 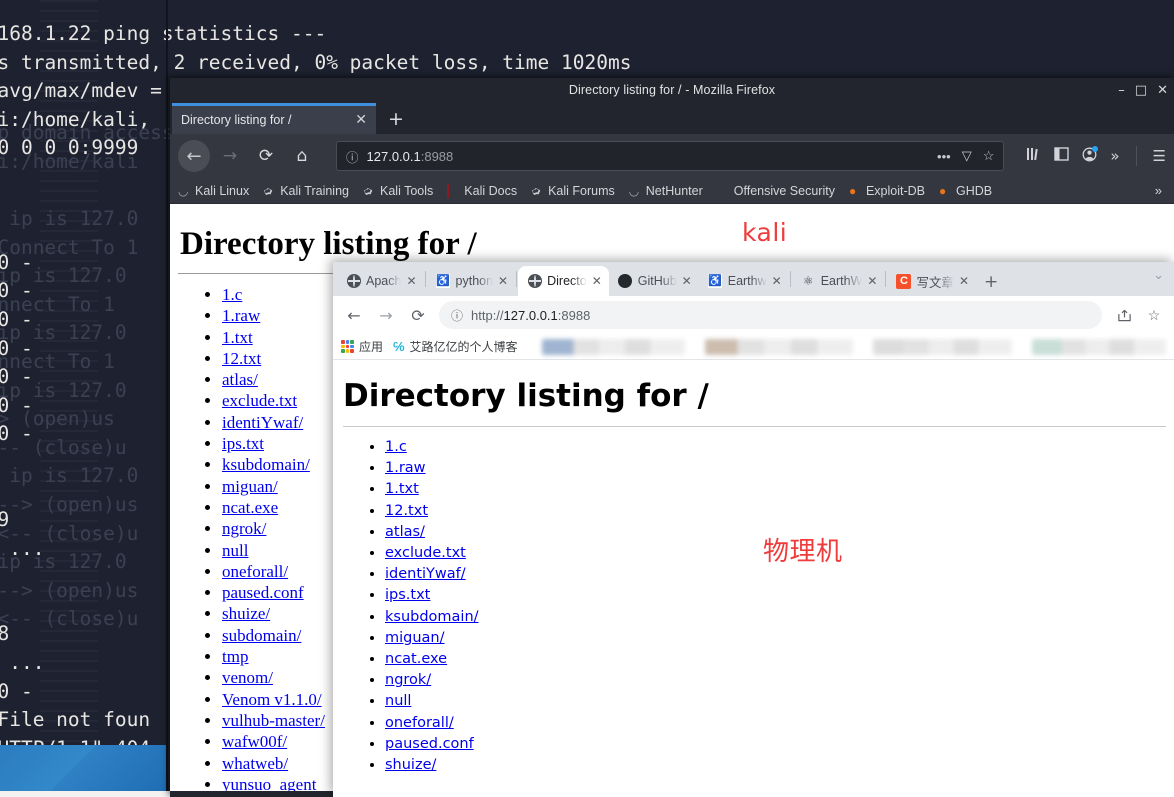 I want to click on close-button: ✕, so click(x=1162, y=90).